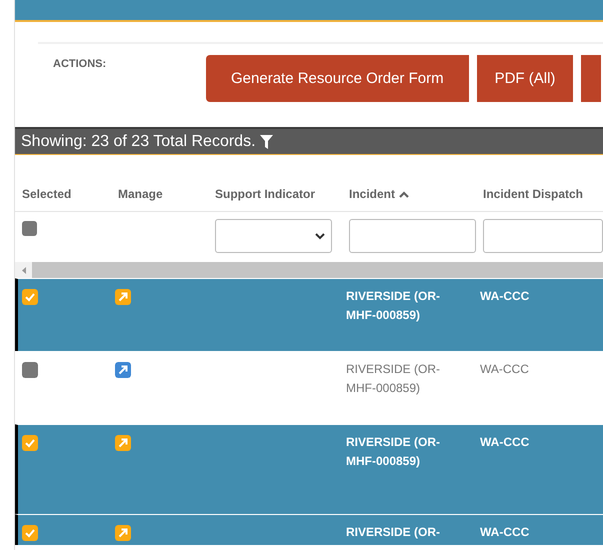 Image resolution: width=603 pixels, height=550 pixels. What do you see at coordinates (525, 78) in the screenshot?
I see `action-button: PDF (All)` at bounding box center [525, 78].